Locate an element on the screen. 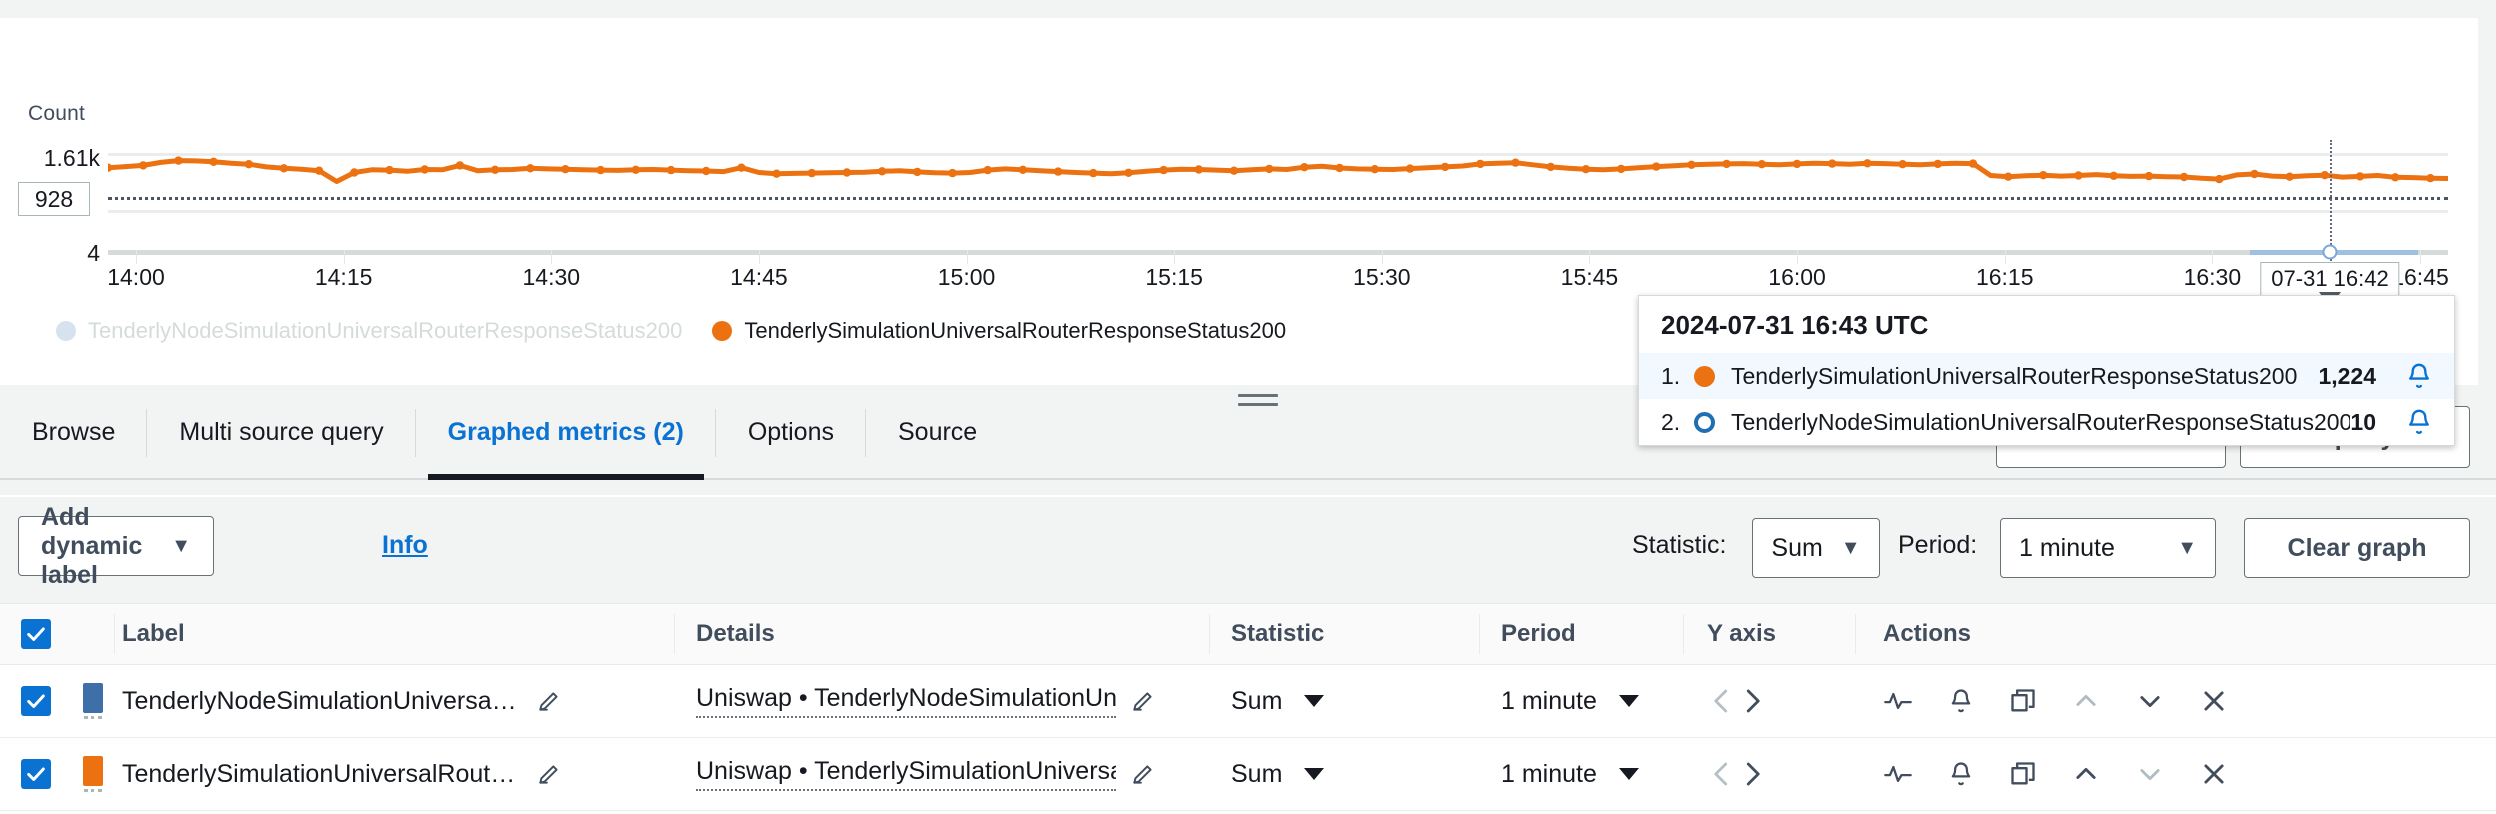 Image resolution: width=2496 pixels, height=814 pixels. column-header-label: Period is located at coordinates (1538, 633).